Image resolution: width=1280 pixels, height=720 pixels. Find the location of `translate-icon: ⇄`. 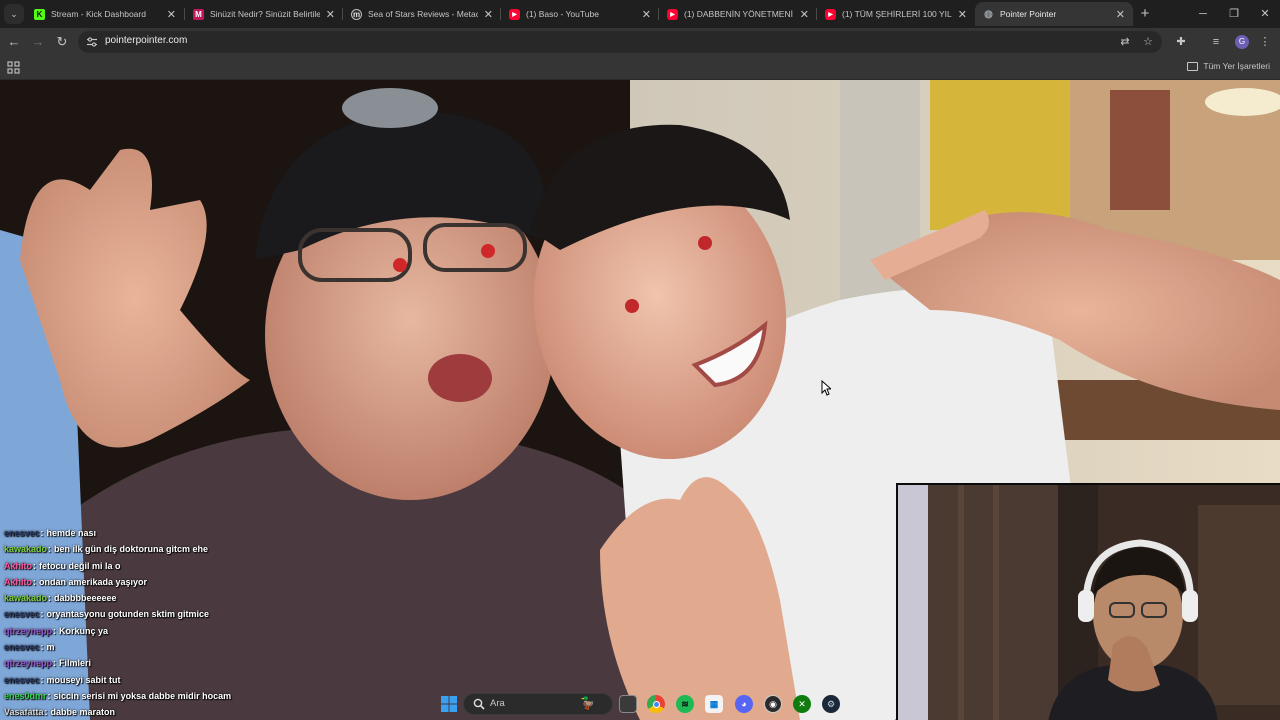

translate-icon: ⇄ is located at coordinates (1125, 42).